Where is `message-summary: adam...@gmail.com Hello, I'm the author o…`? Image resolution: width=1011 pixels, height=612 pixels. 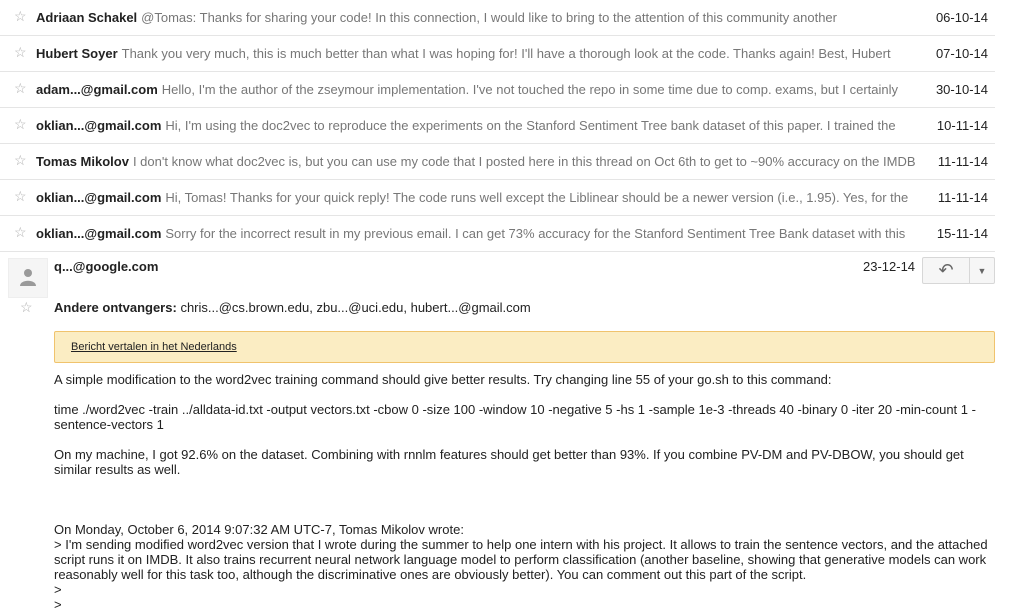
message-summary: adam...@gmail.com Hello, I'm the author o… is located at coordinates (476, 89).